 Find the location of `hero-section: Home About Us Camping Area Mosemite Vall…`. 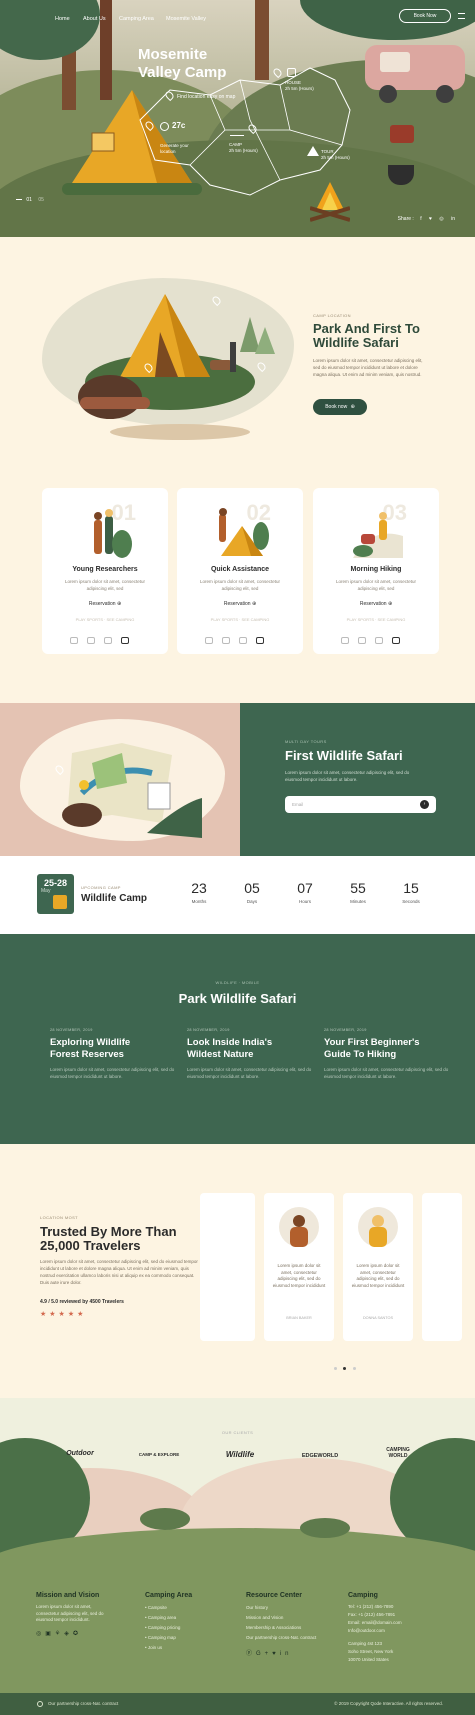

hero-section: Home About Us Camping Area Mosemite Vall… is located at coordinates (237, 118).